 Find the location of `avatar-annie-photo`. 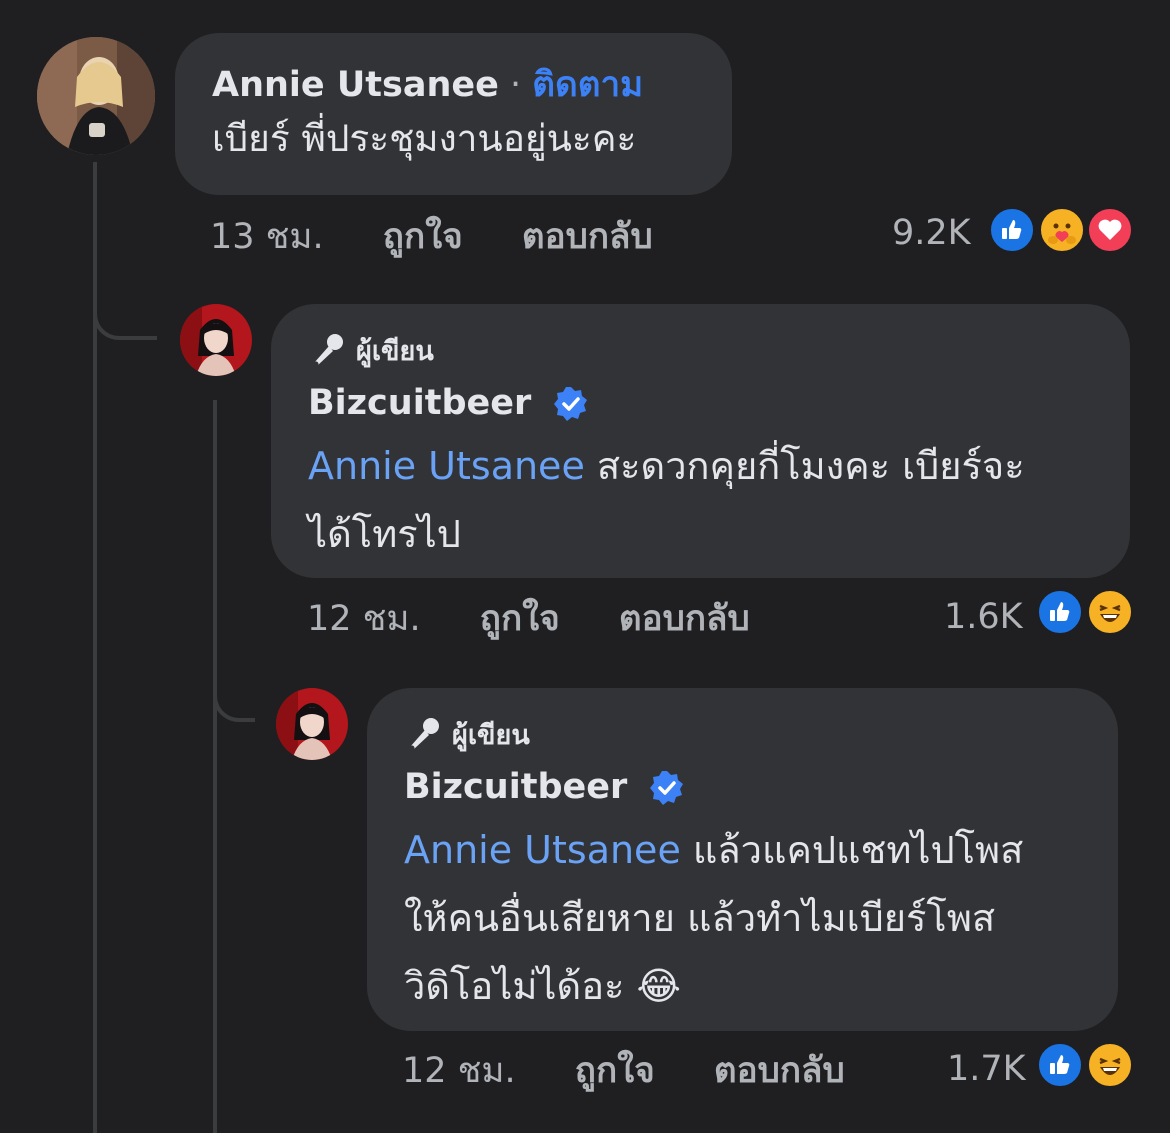

avatar-annie-photo is located at coordinates (96, 96).